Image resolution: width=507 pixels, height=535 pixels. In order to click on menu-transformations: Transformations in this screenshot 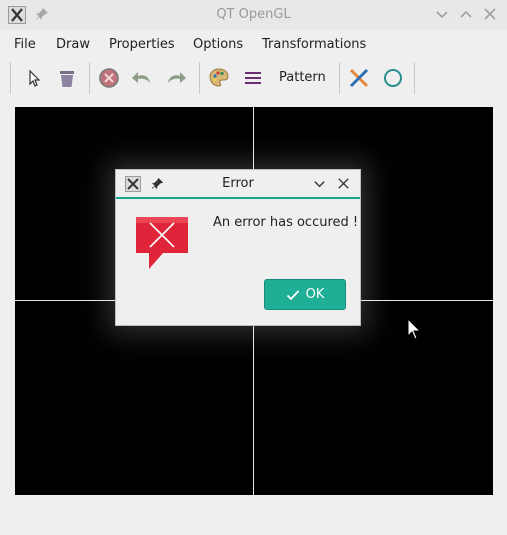, I will do `click(314, 44)`.